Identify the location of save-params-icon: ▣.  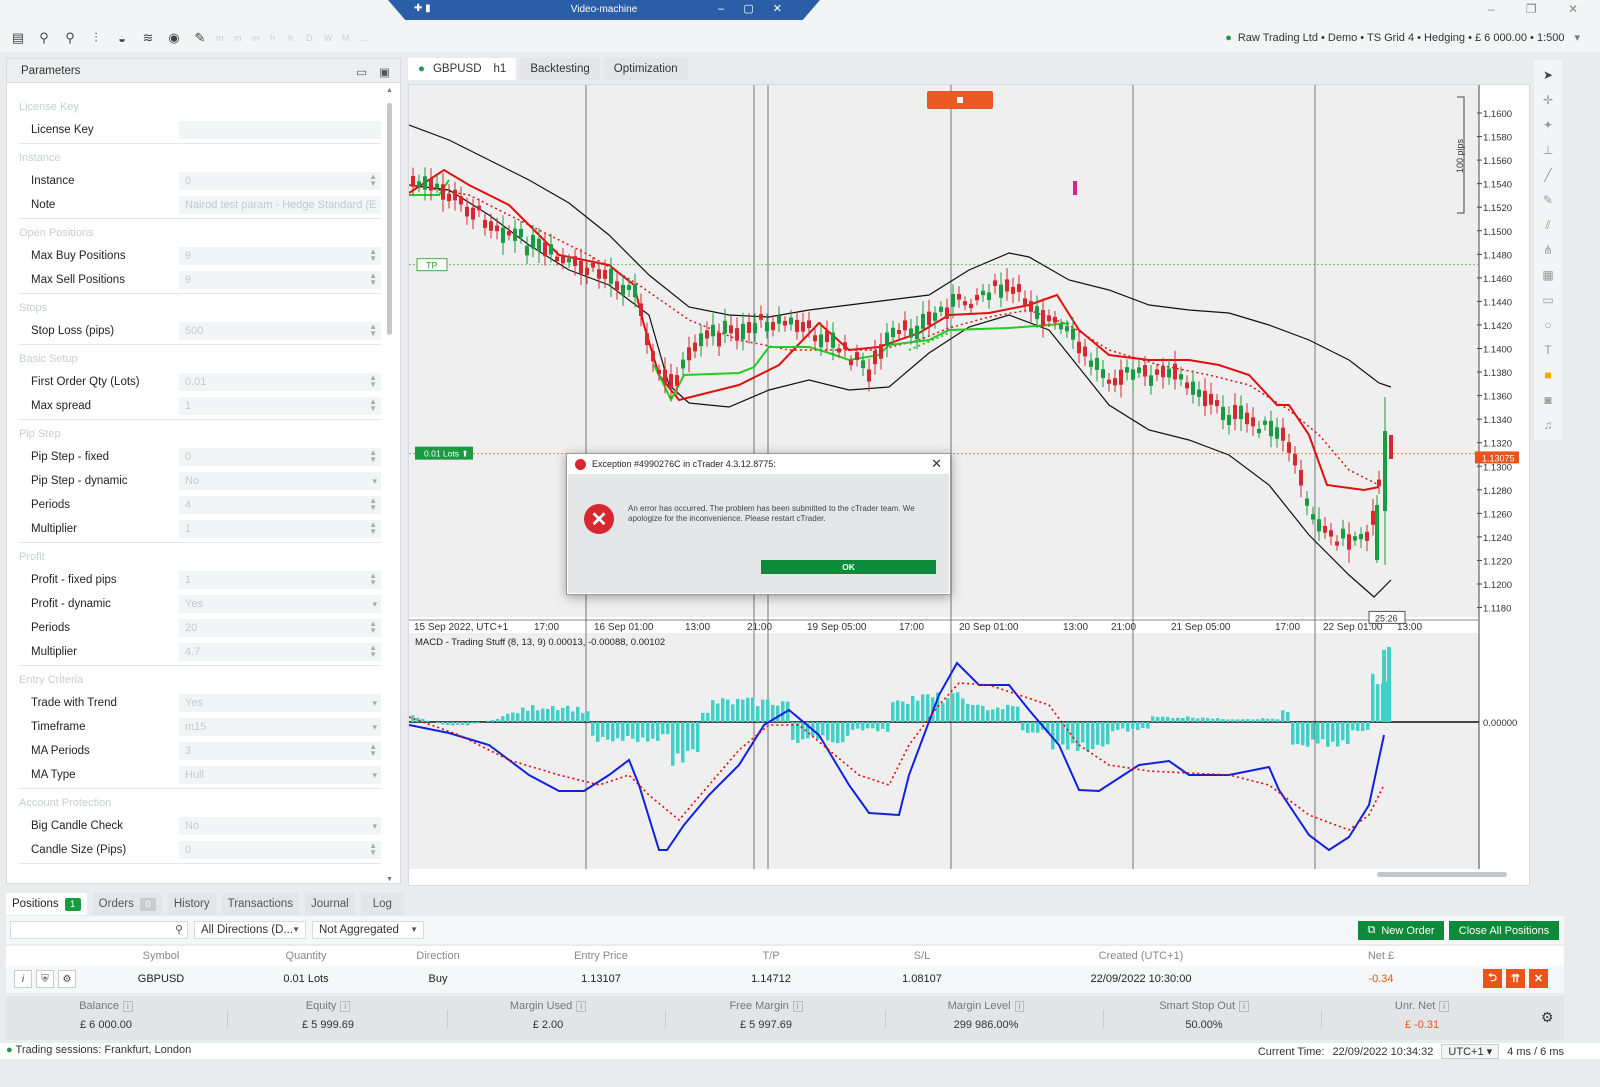
(384, 72).